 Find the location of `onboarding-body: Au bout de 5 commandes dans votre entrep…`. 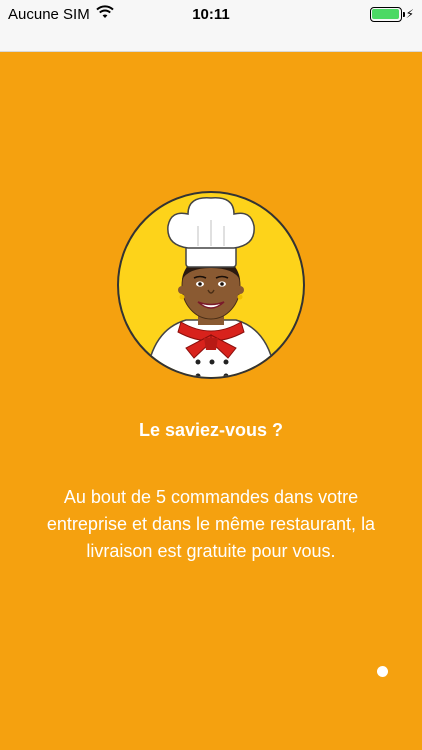

onboarding-body: Au bout de 5 commandes dans votre entrep… is located at coordinates (211, 524).